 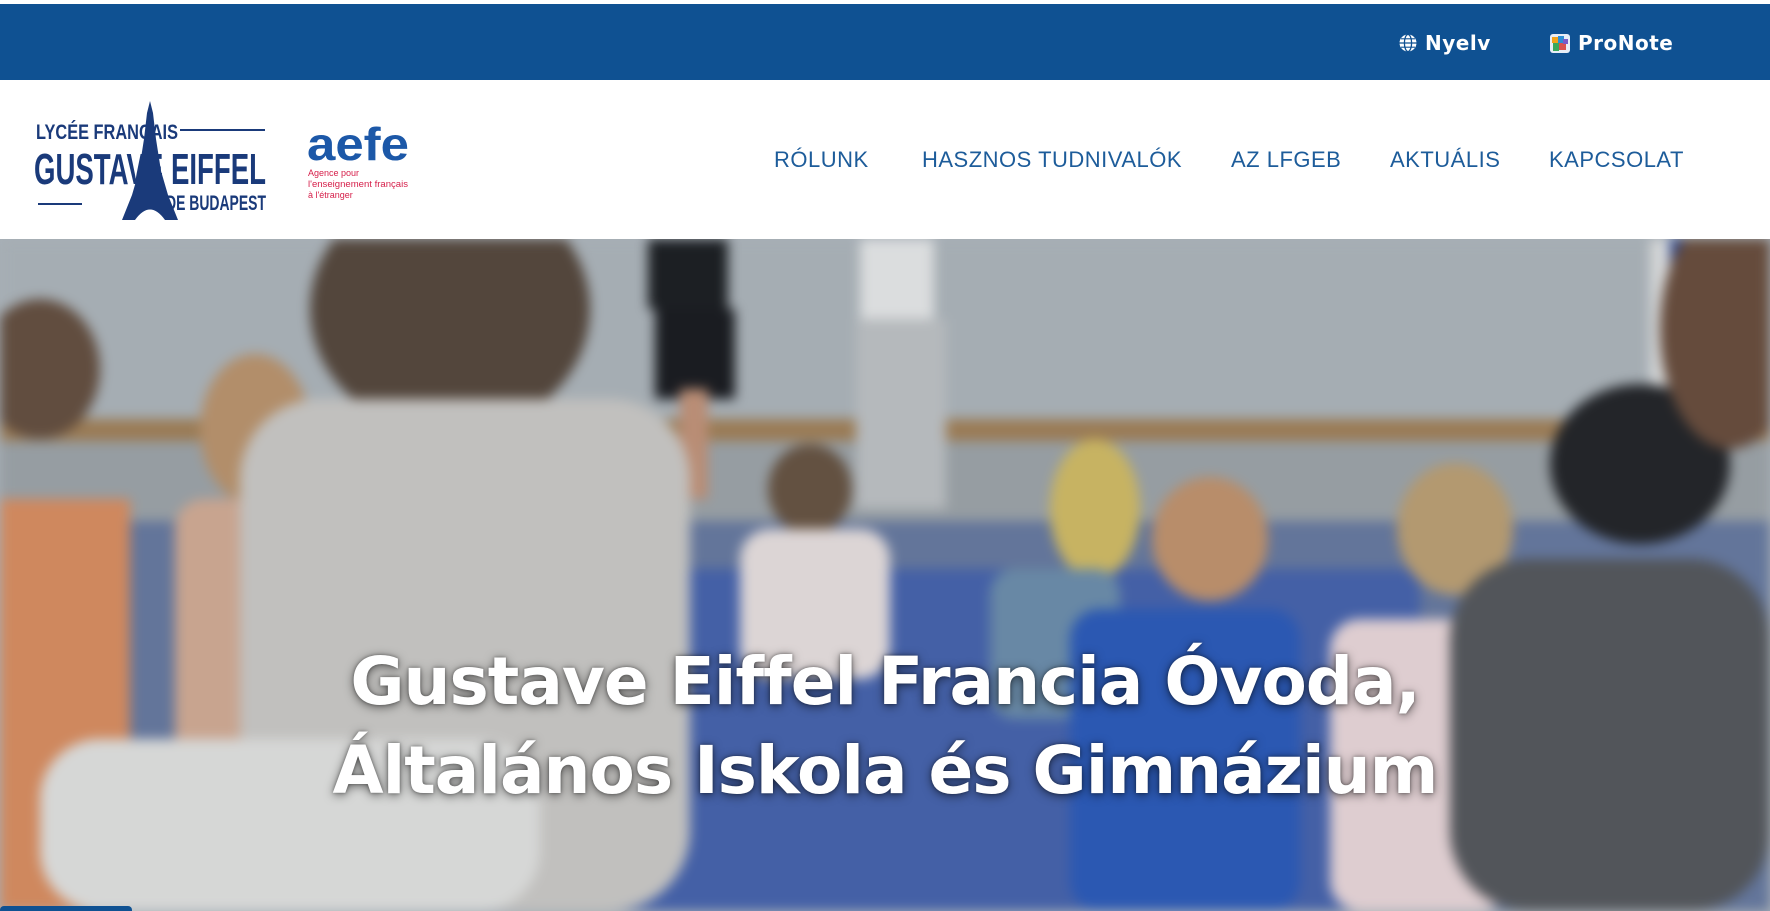 I want to click on pronote-link: ProNote, so click(x=1611, y=43).